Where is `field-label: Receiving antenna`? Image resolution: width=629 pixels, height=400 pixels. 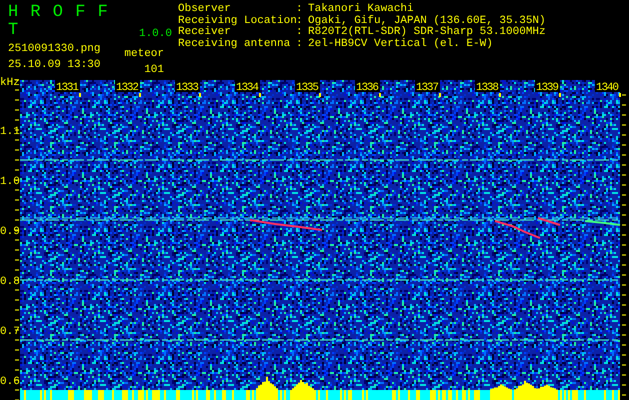 field-label: Receiving antenna is located at coordinates (235, 44).